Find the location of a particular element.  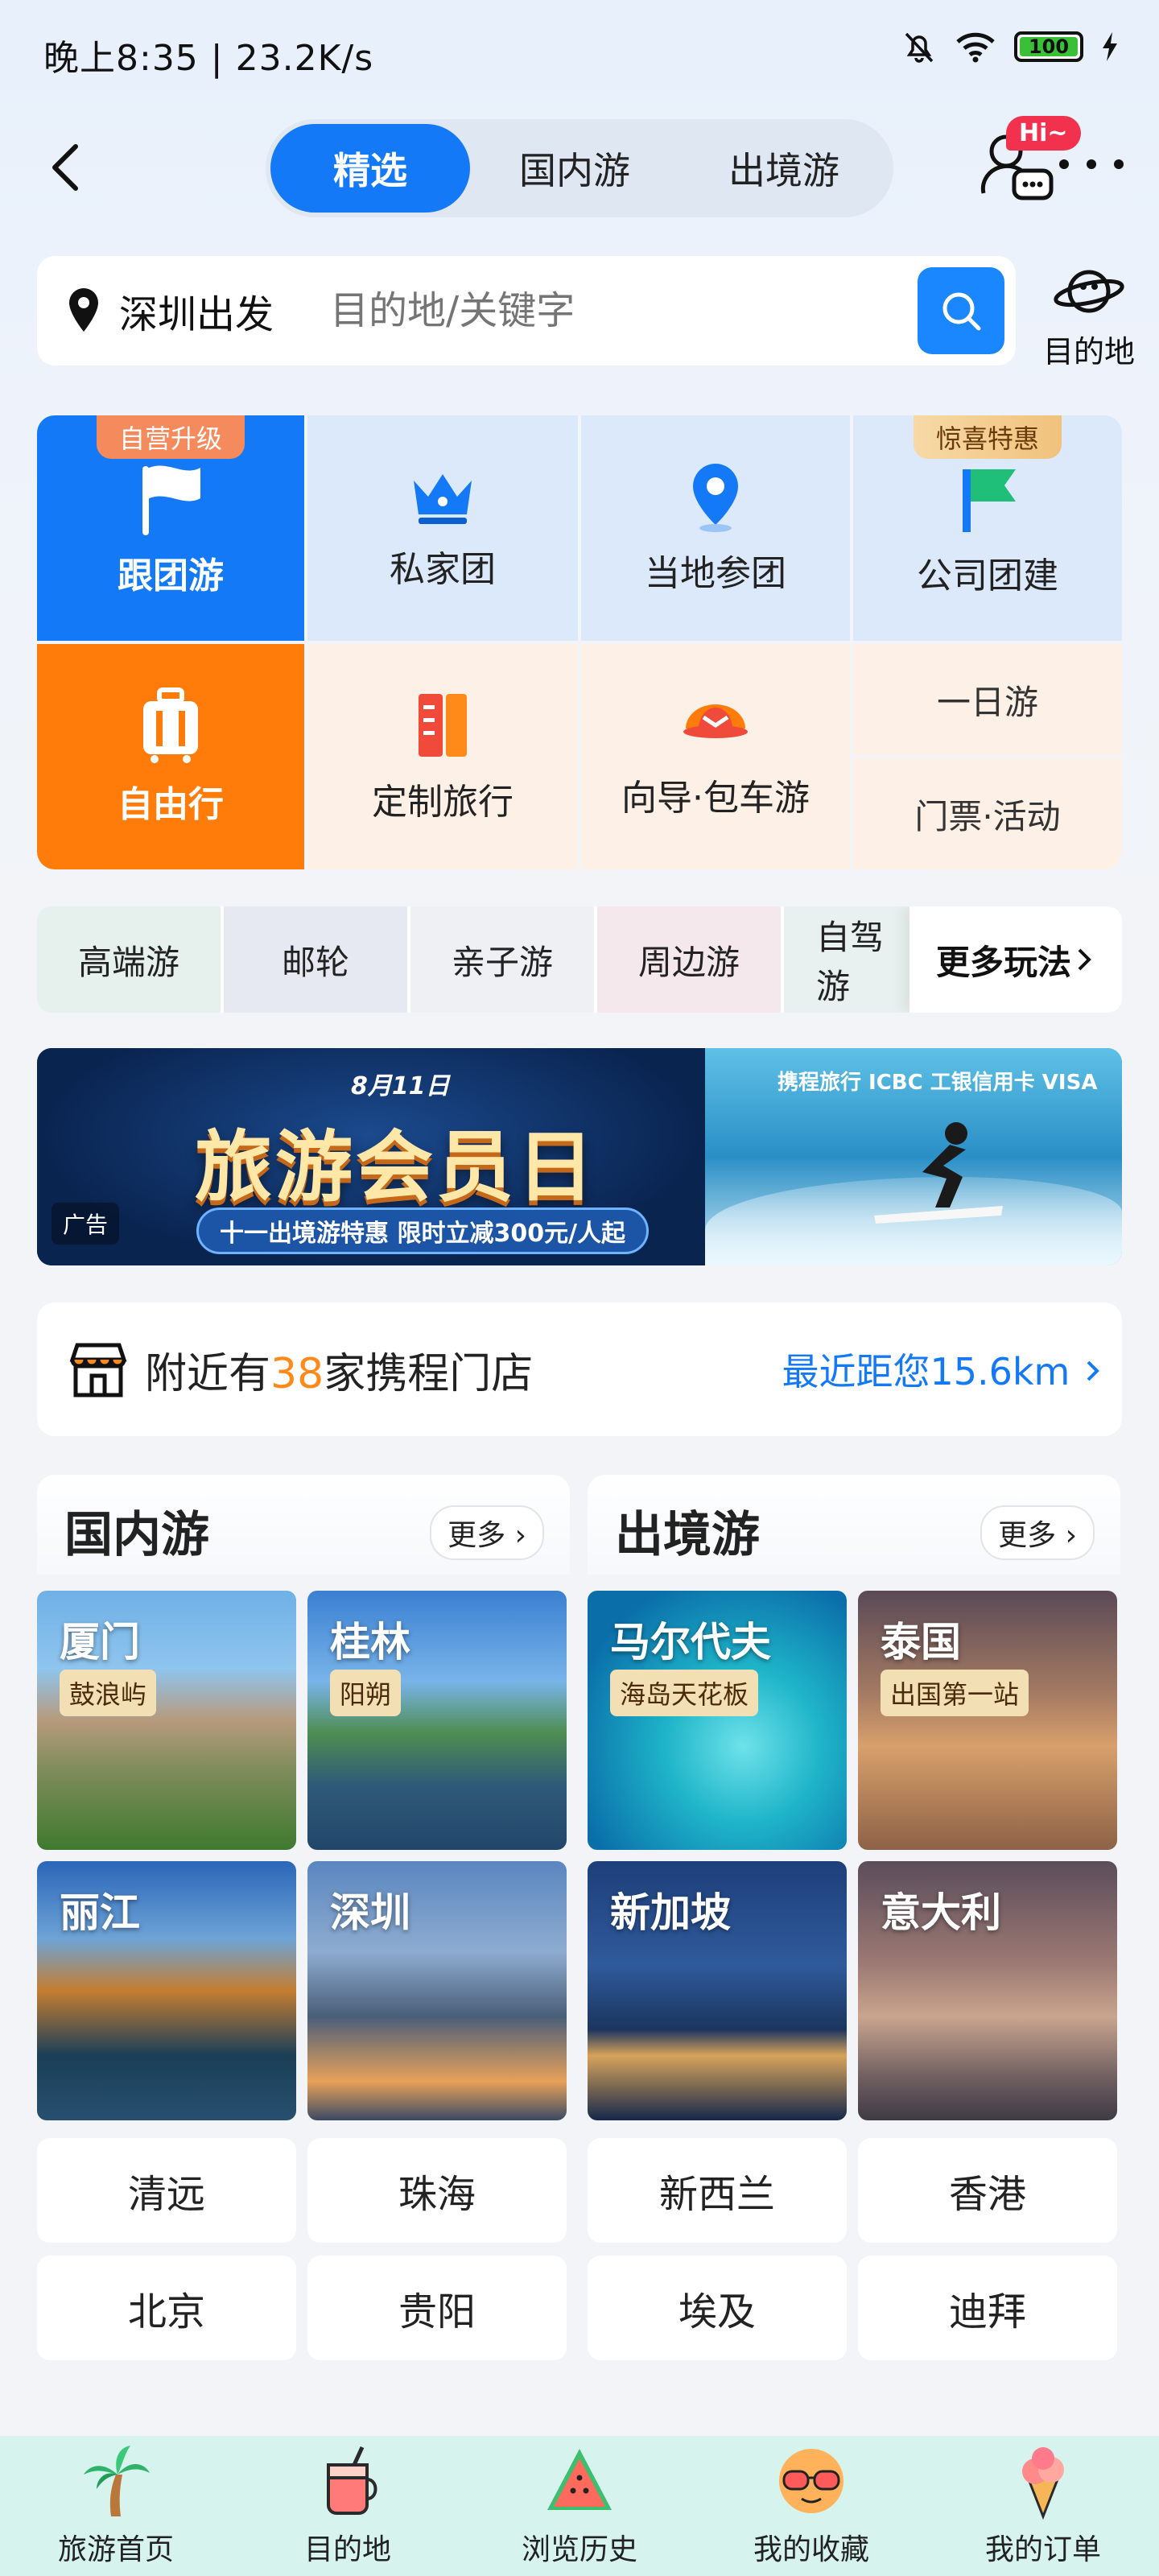

city-button-hong-kong: 香港 is located at coordinates (987, 2190).